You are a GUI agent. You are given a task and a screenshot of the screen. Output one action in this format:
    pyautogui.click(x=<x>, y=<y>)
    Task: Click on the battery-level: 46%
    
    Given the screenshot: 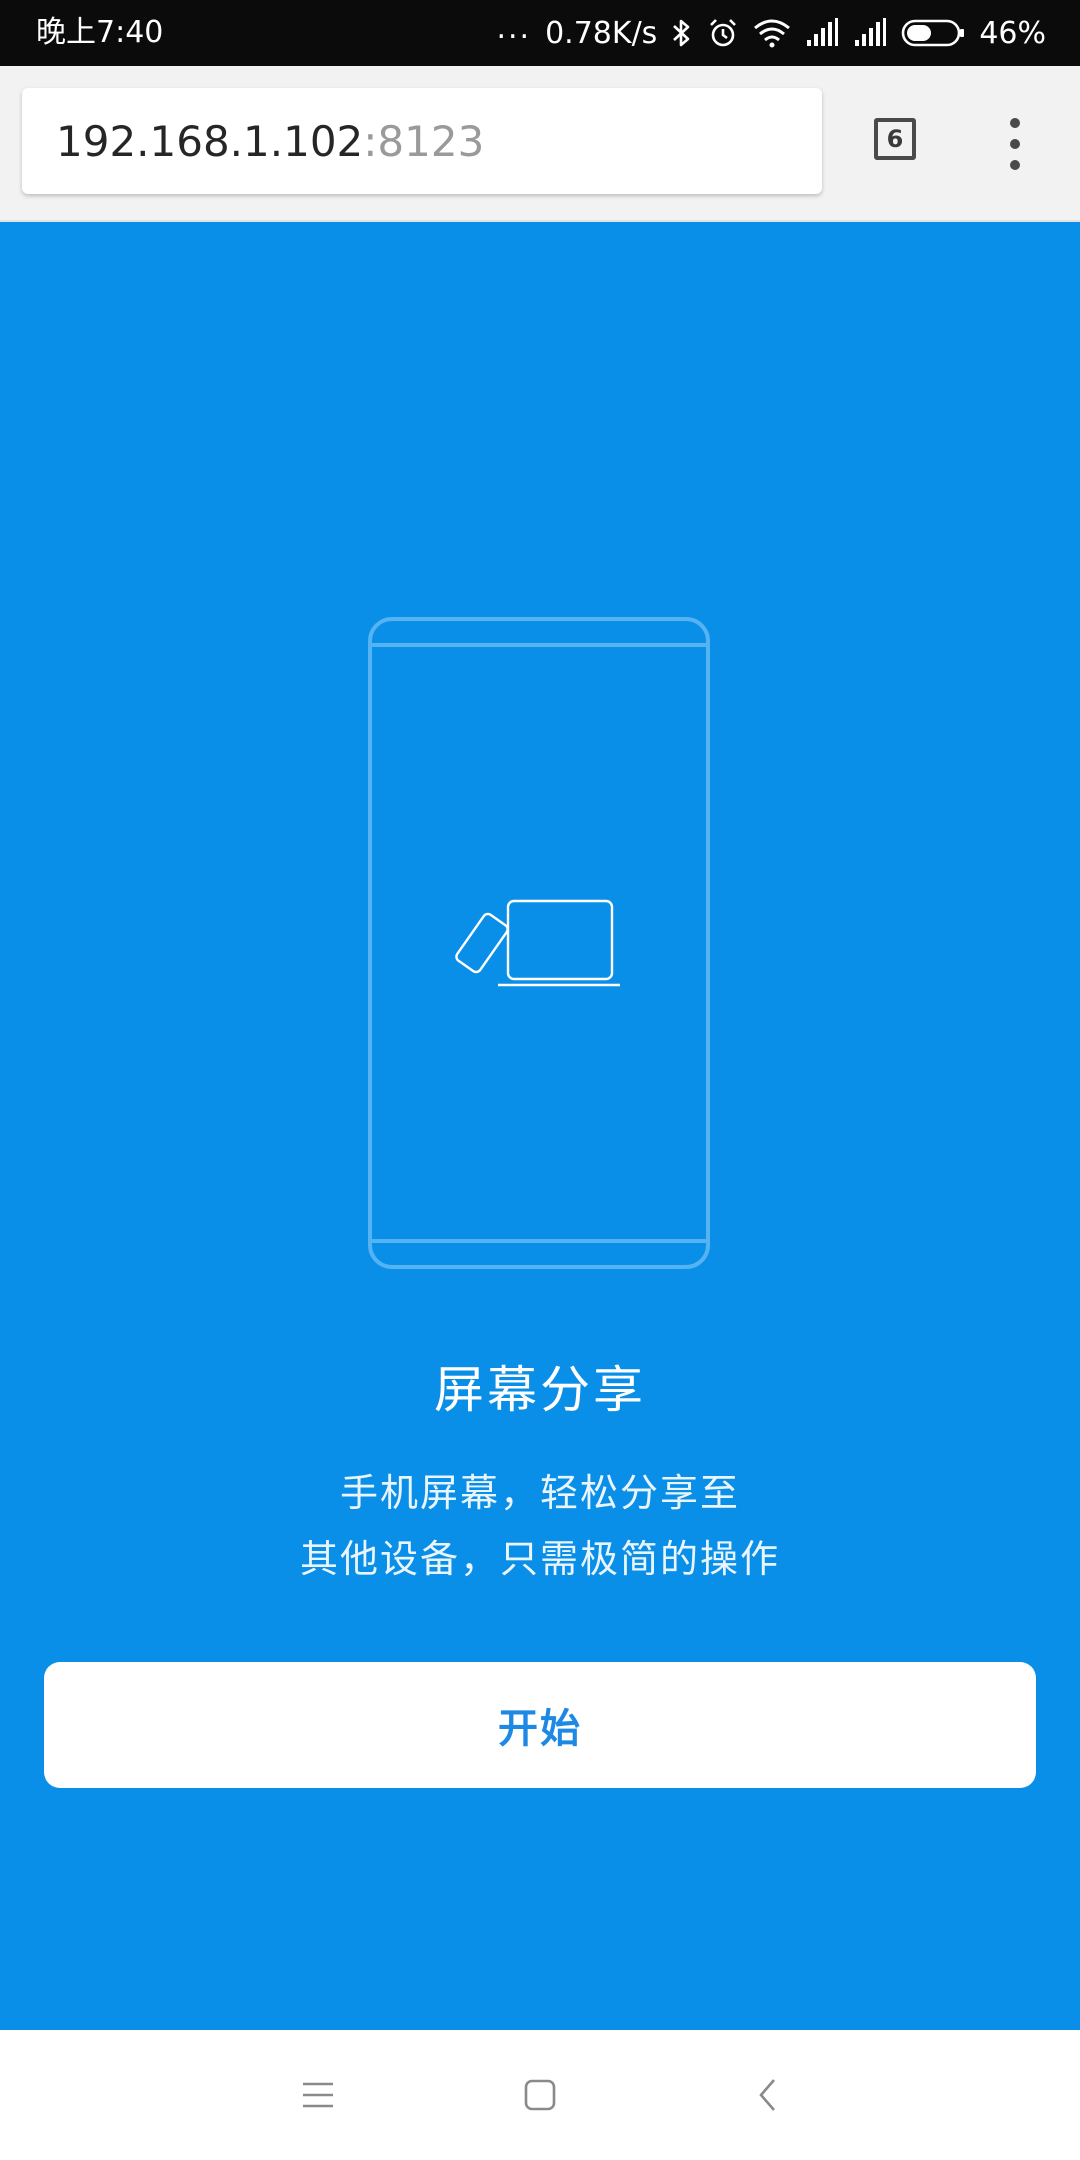 What is the action you would take?
    pyautogui.click(x=1012, y=33)
    